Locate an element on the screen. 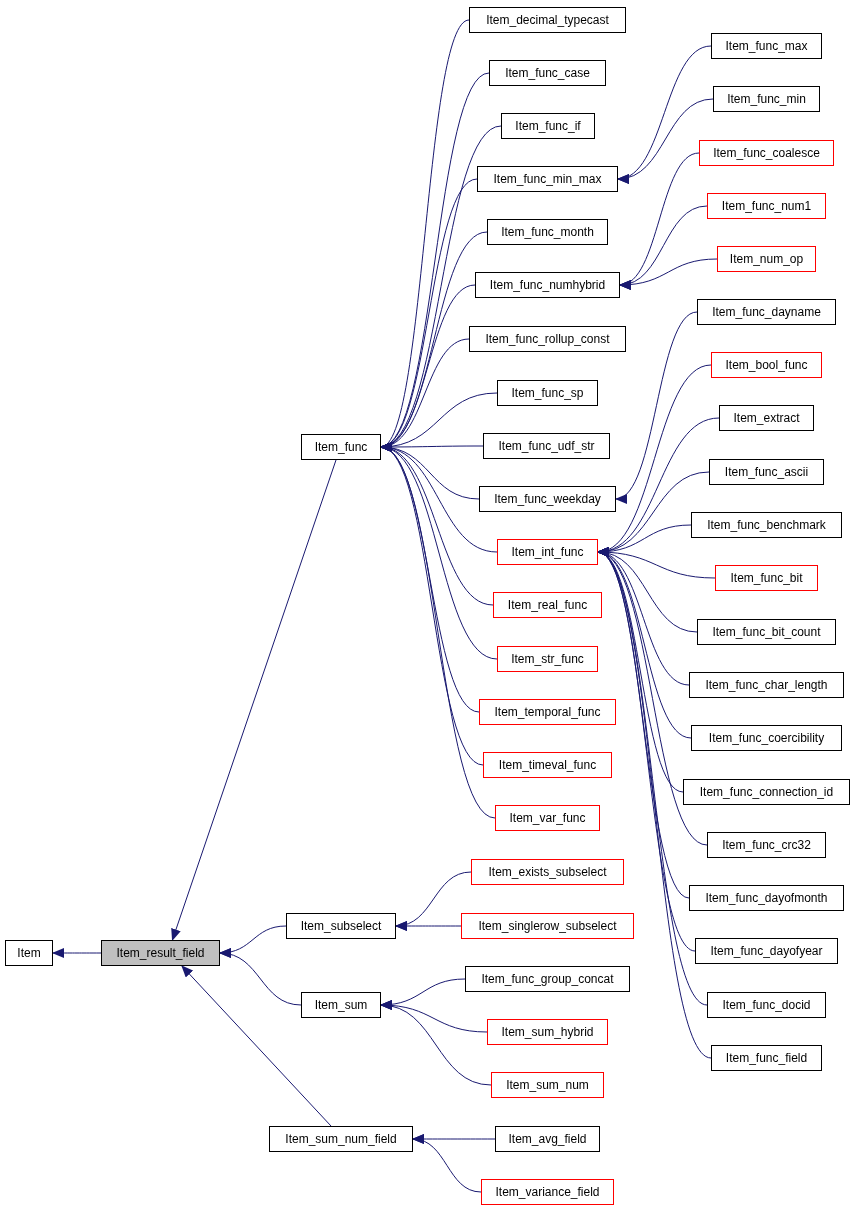  class-node: Item_func_benchmark is located at coordinates (766, 525).